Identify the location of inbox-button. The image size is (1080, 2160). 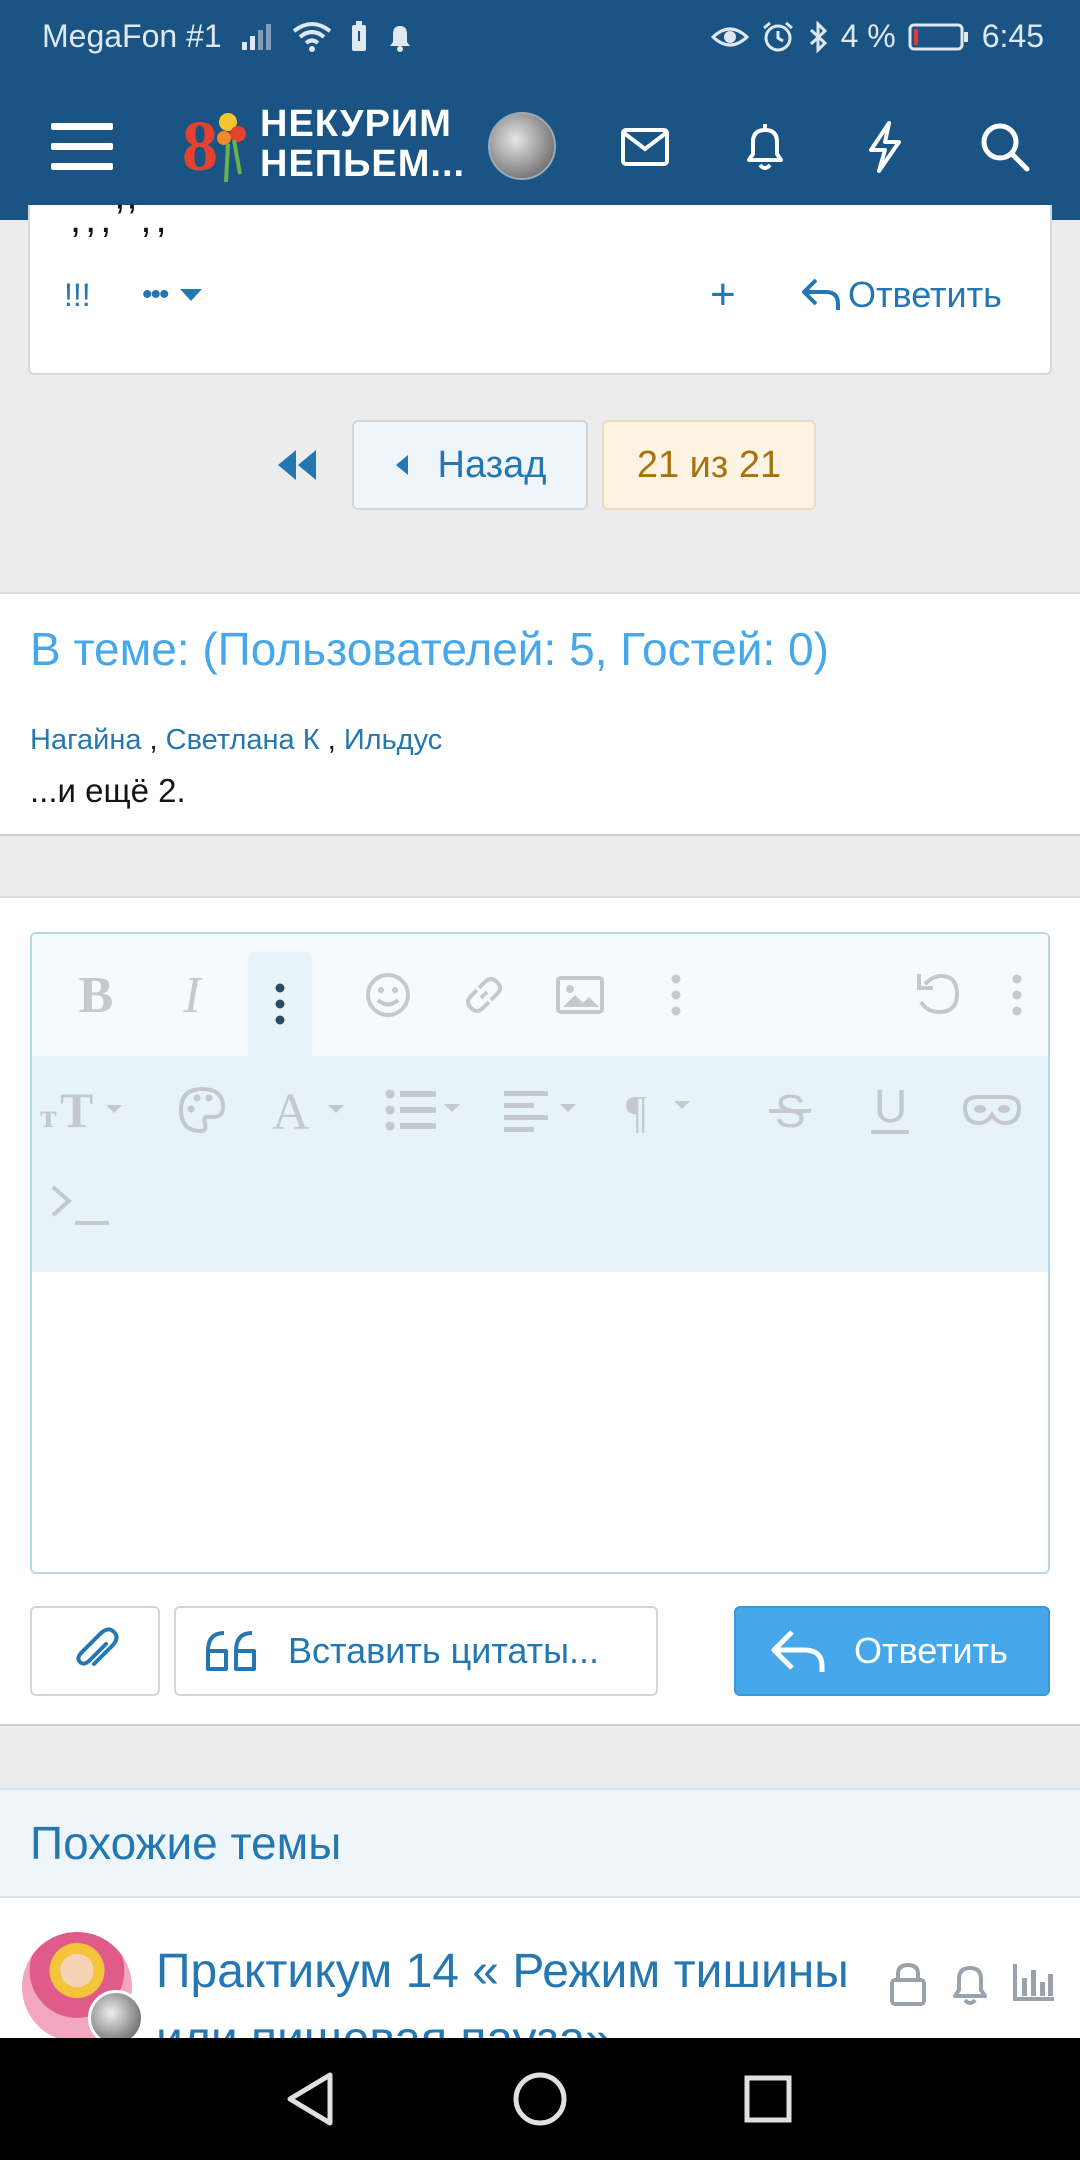
(645, 147).